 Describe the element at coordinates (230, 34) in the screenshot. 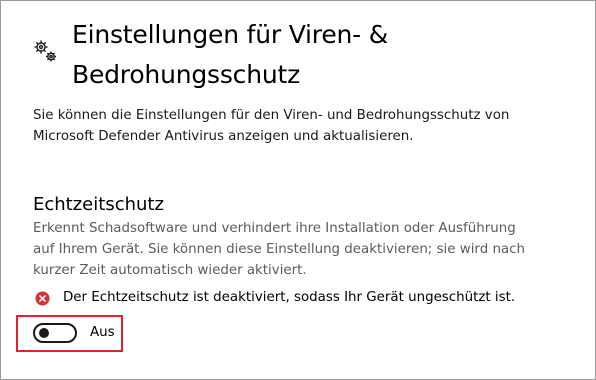

I see `page-title-line1: Einstellungen für Viren- &` at that location.